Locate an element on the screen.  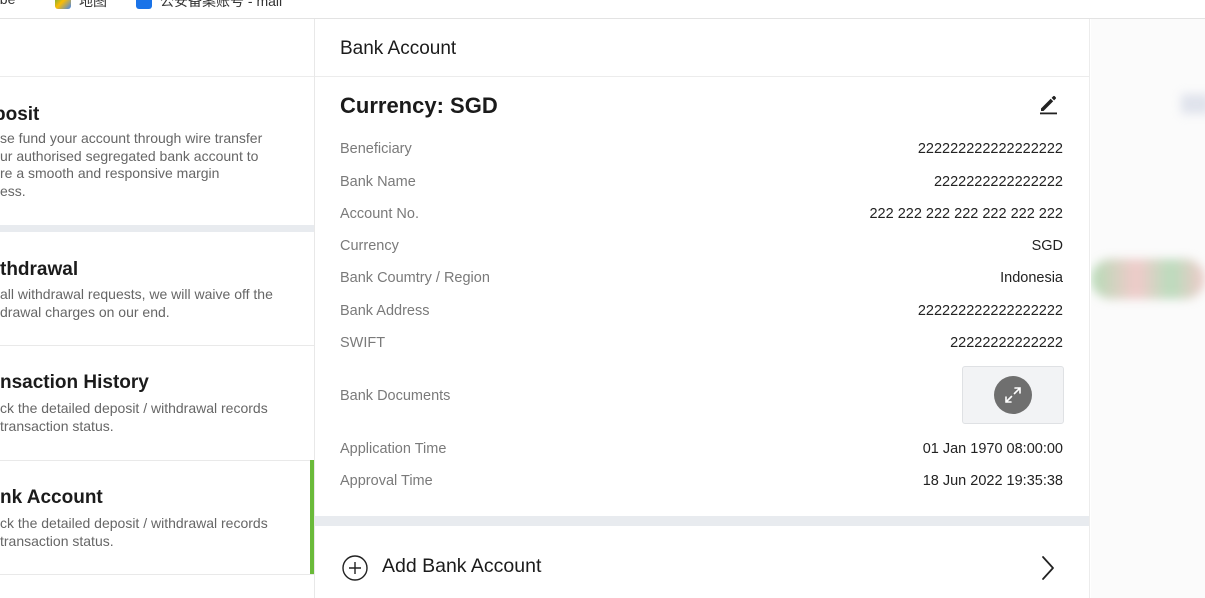
pencil-icon is located at coordinates (1048, 105).